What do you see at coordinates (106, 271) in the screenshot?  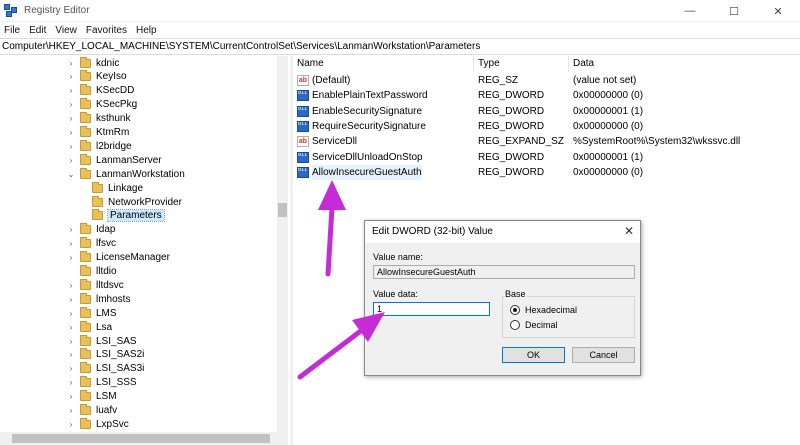 I see `tree-item-label: lltdio` at bounding box center [106, 271].